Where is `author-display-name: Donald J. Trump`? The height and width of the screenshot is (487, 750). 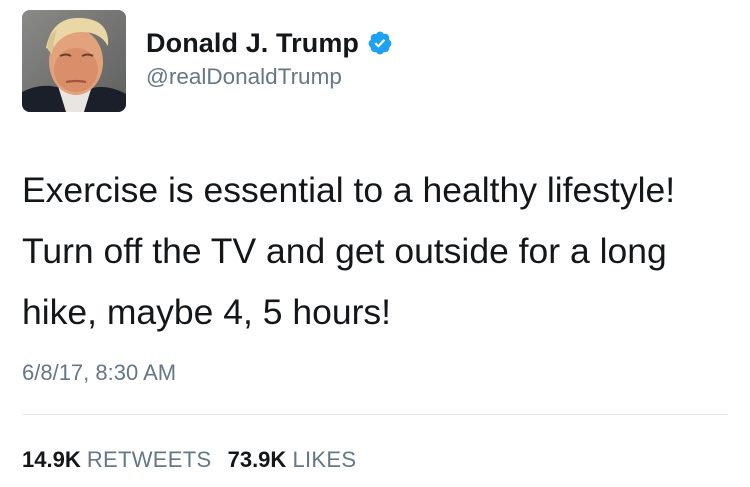 author-display-name: Donald J. Trump is located at coordinates (252, 43).